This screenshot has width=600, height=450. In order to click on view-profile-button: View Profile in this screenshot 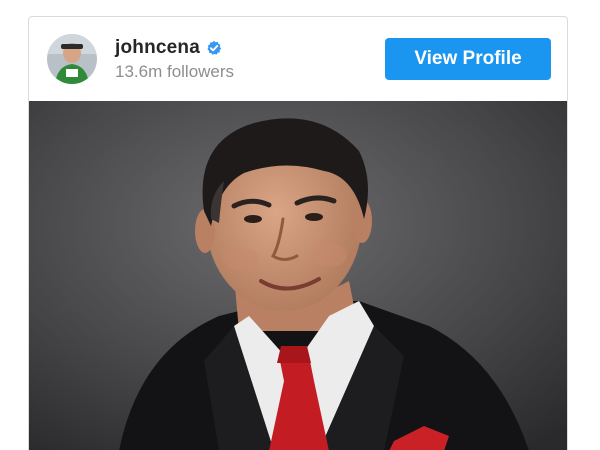, I will do `click(468, 59)`.